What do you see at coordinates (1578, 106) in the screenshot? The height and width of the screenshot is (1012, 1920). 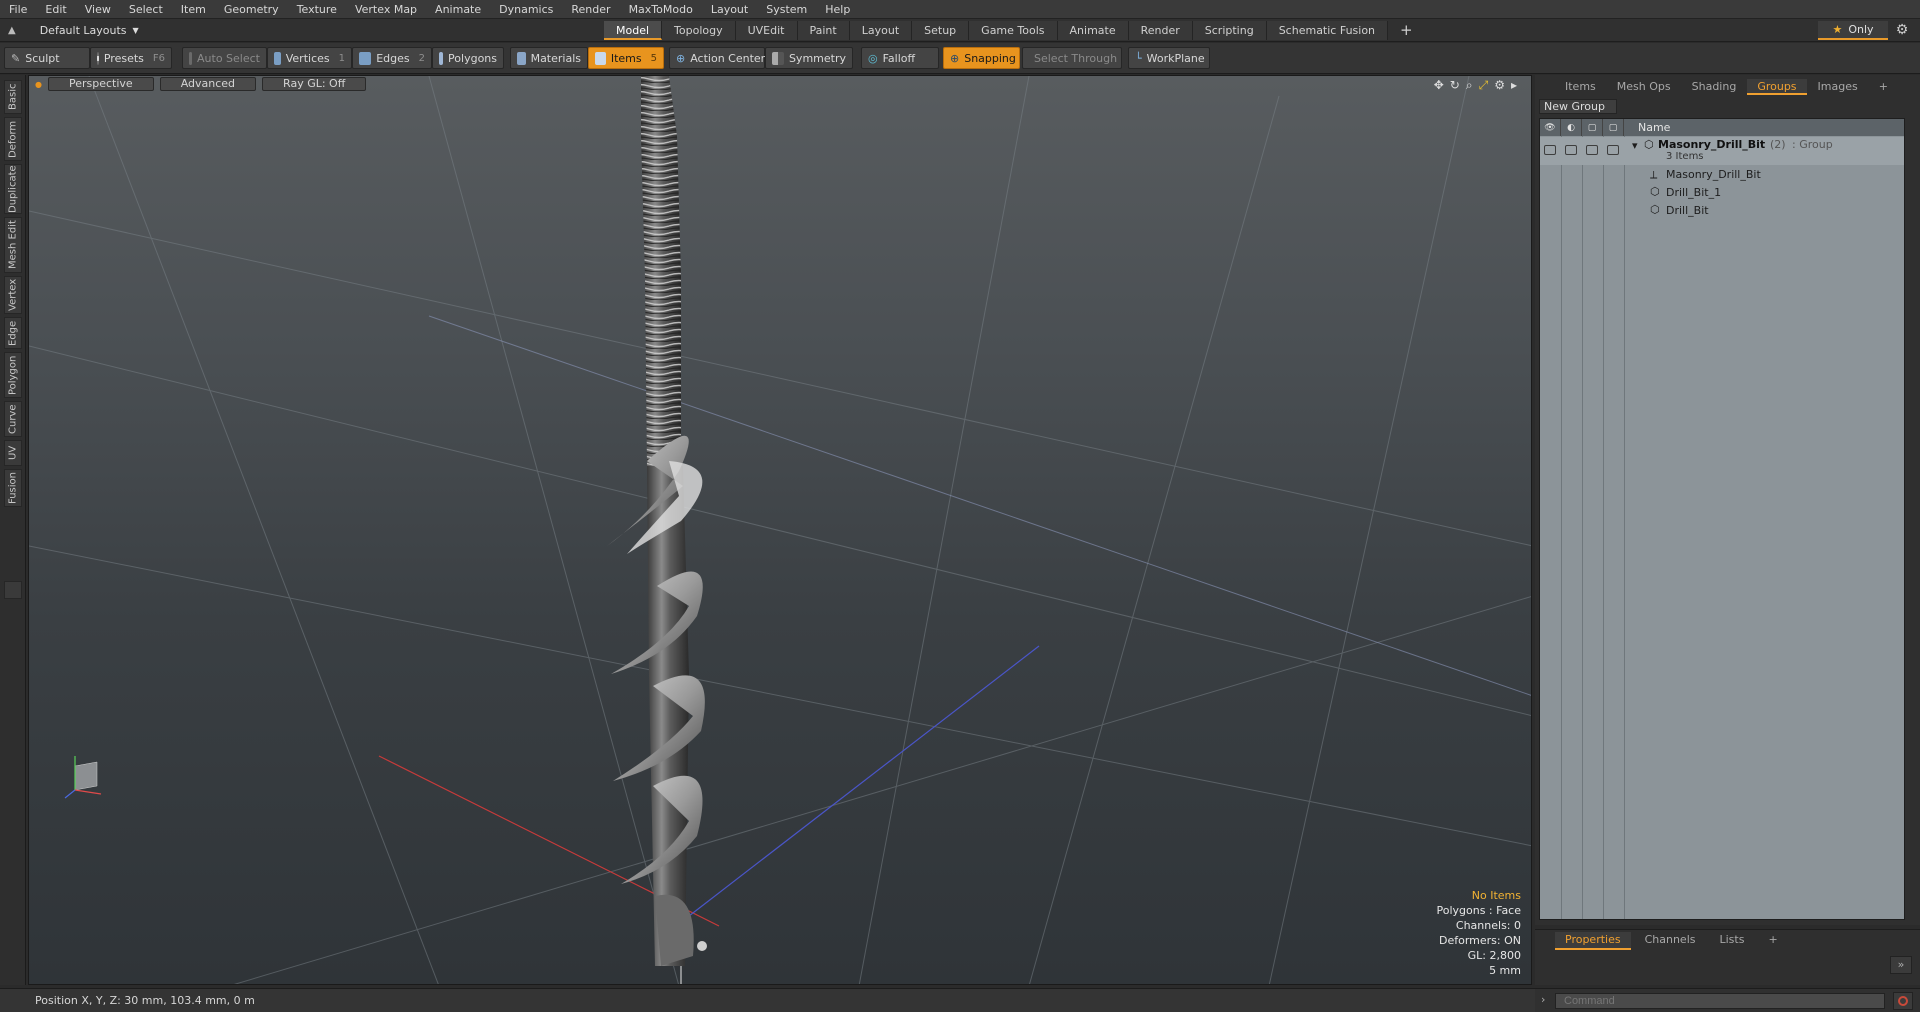 I see `new-group-button: New Group` at bounding box center [1578, 106].